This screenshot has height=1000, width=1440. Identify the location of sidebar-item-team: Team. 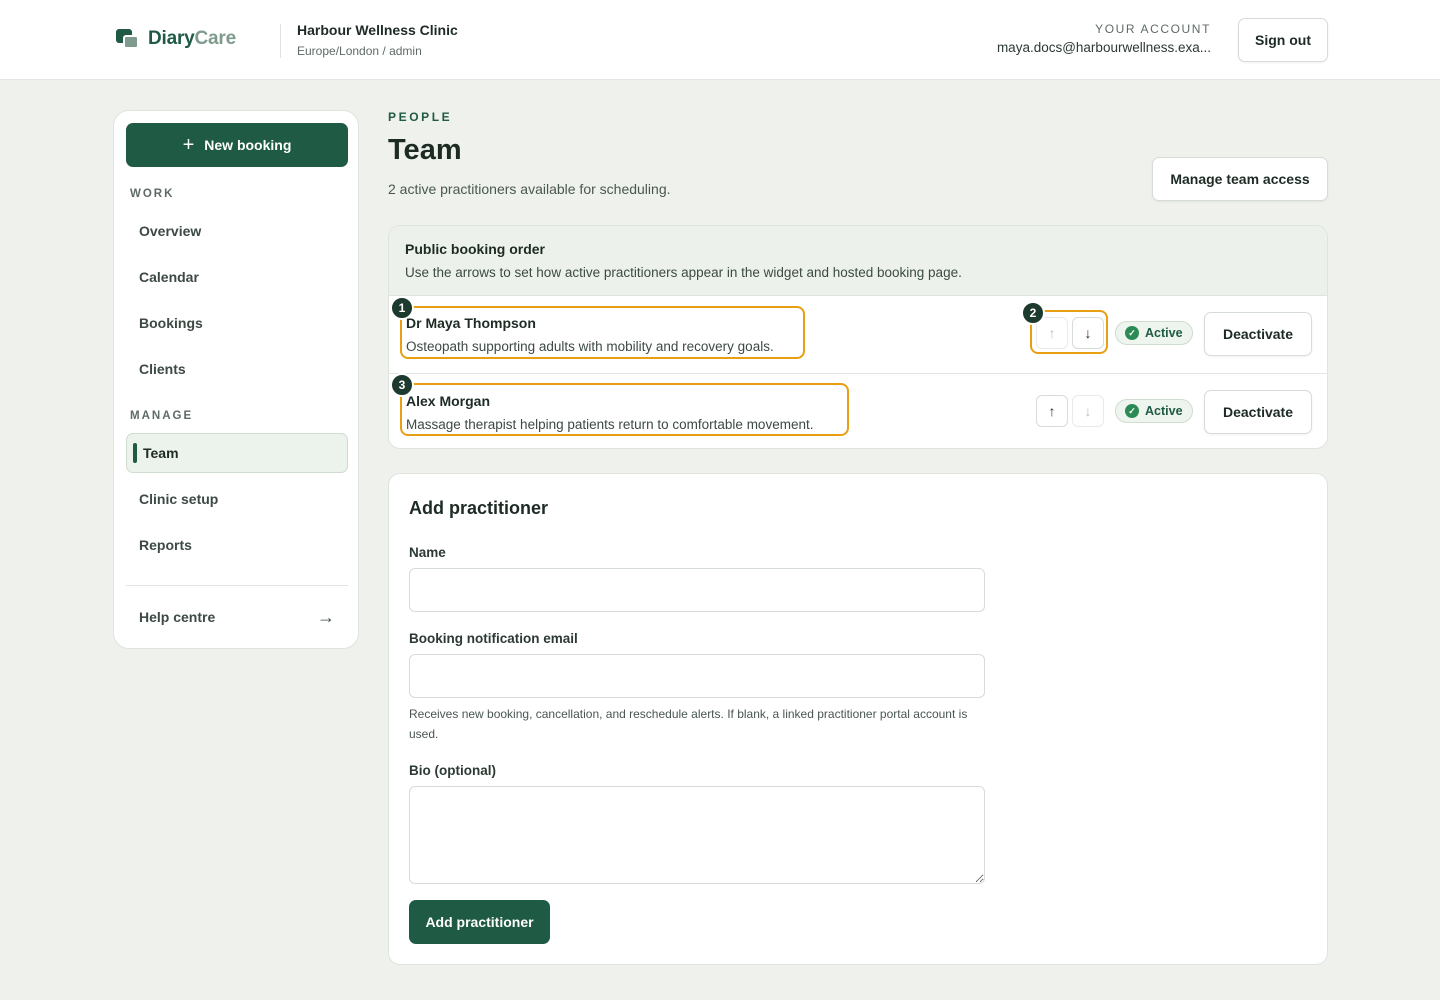
(237, 453).